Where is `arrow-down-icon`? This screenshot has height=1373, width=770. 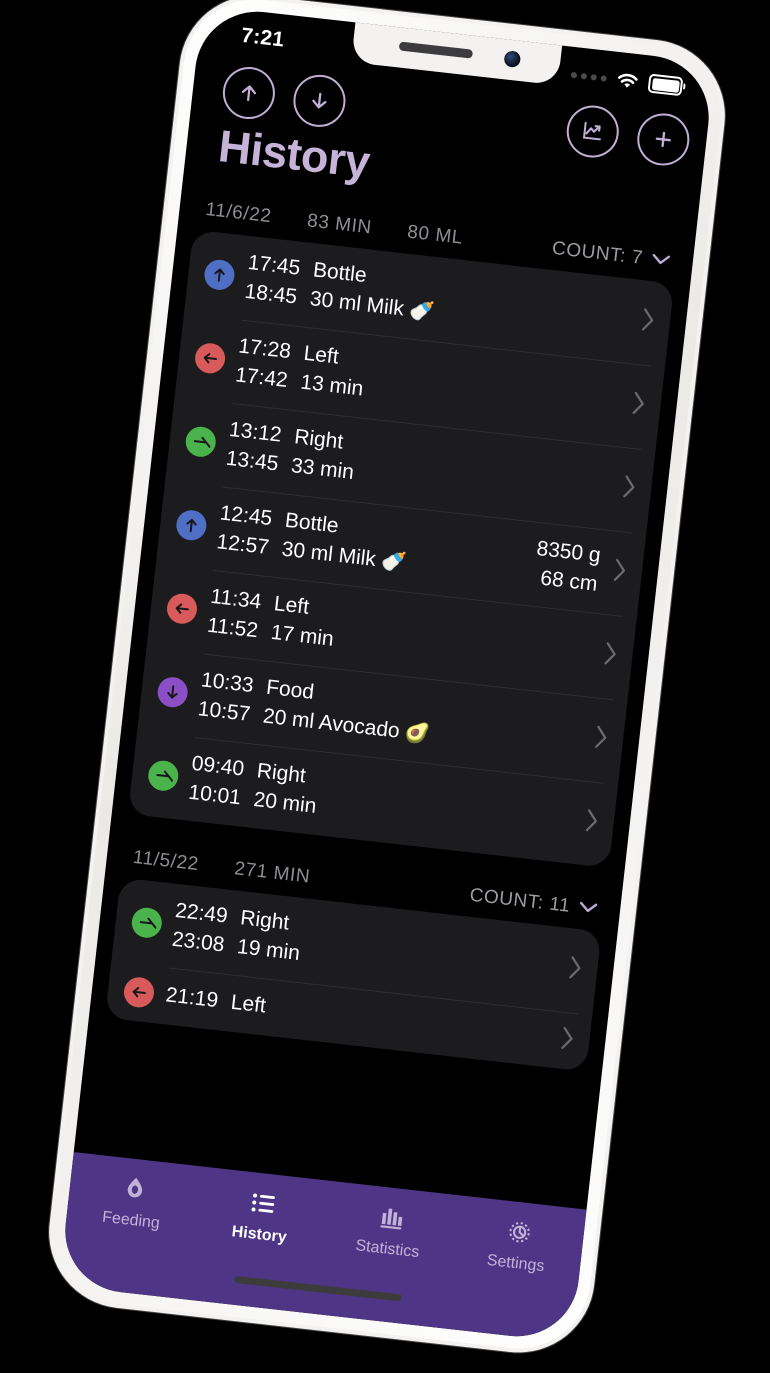
arrow-down-icon is located at coordinates (172, 691).